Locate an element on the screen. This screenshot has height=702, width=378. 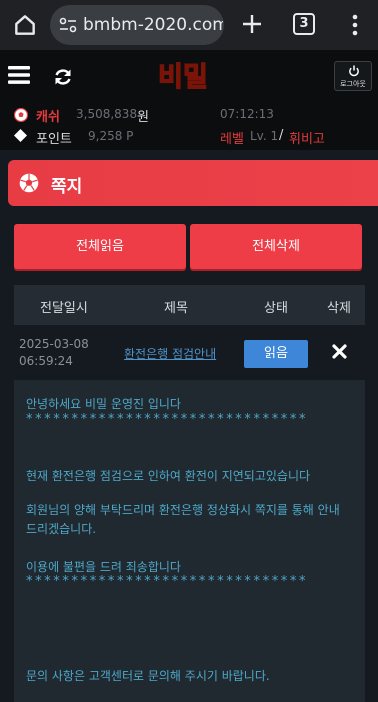
message-line-1: 현재 환전은행 점검으로 인하여 환전이 지연되고있습니다 is located at coordinates (168, 476).